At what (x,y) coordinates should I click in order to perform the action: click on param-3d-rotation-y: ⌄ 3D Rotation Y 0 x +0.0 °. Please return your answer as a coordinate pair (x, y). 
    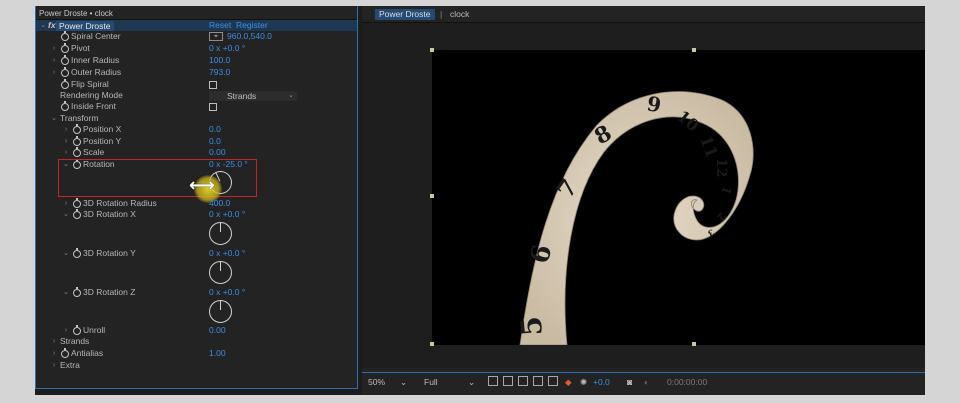
    Looking at the image, I should click on (196, 253).